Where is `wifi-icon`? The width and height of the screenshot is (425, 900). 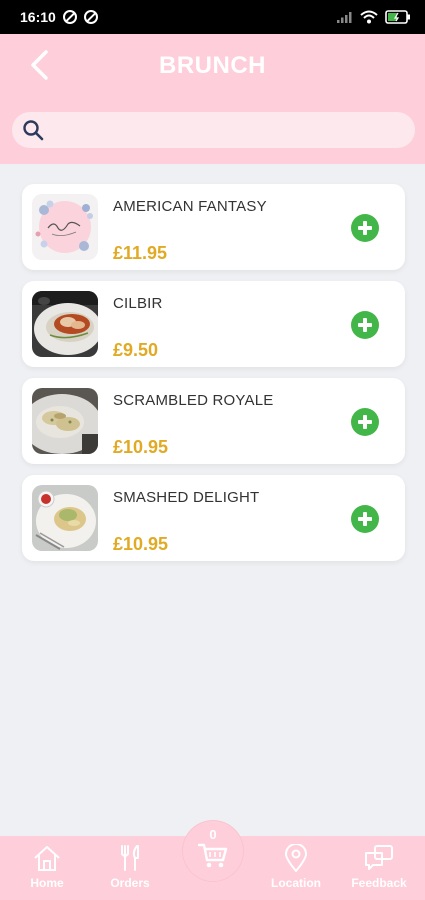 wifi-icon is located at coordinates (369, 17).